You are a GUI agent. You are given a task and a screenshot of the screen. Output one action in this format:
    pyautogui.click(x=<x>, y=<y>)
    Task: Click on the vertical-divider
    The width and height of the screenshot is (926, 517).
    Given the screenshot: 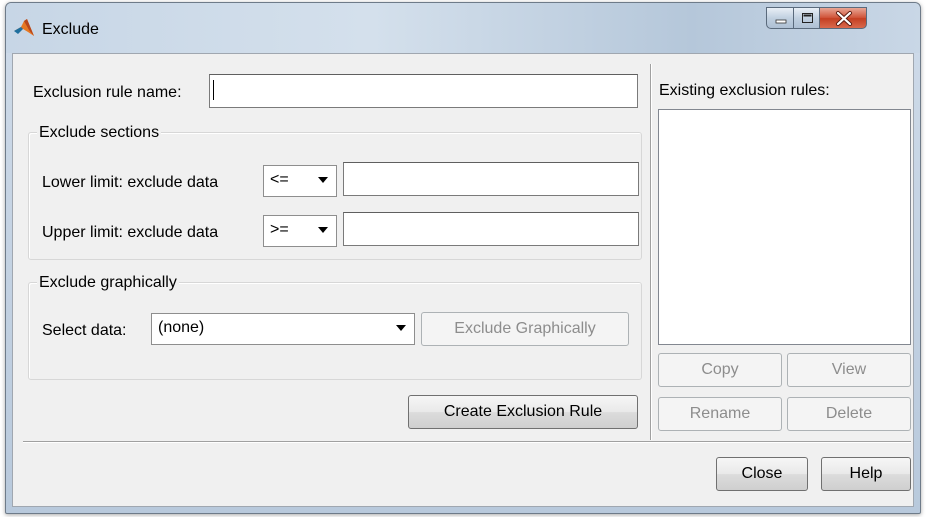 What is the action you would take?
    pyautogui.click(x=651, y=252)
    